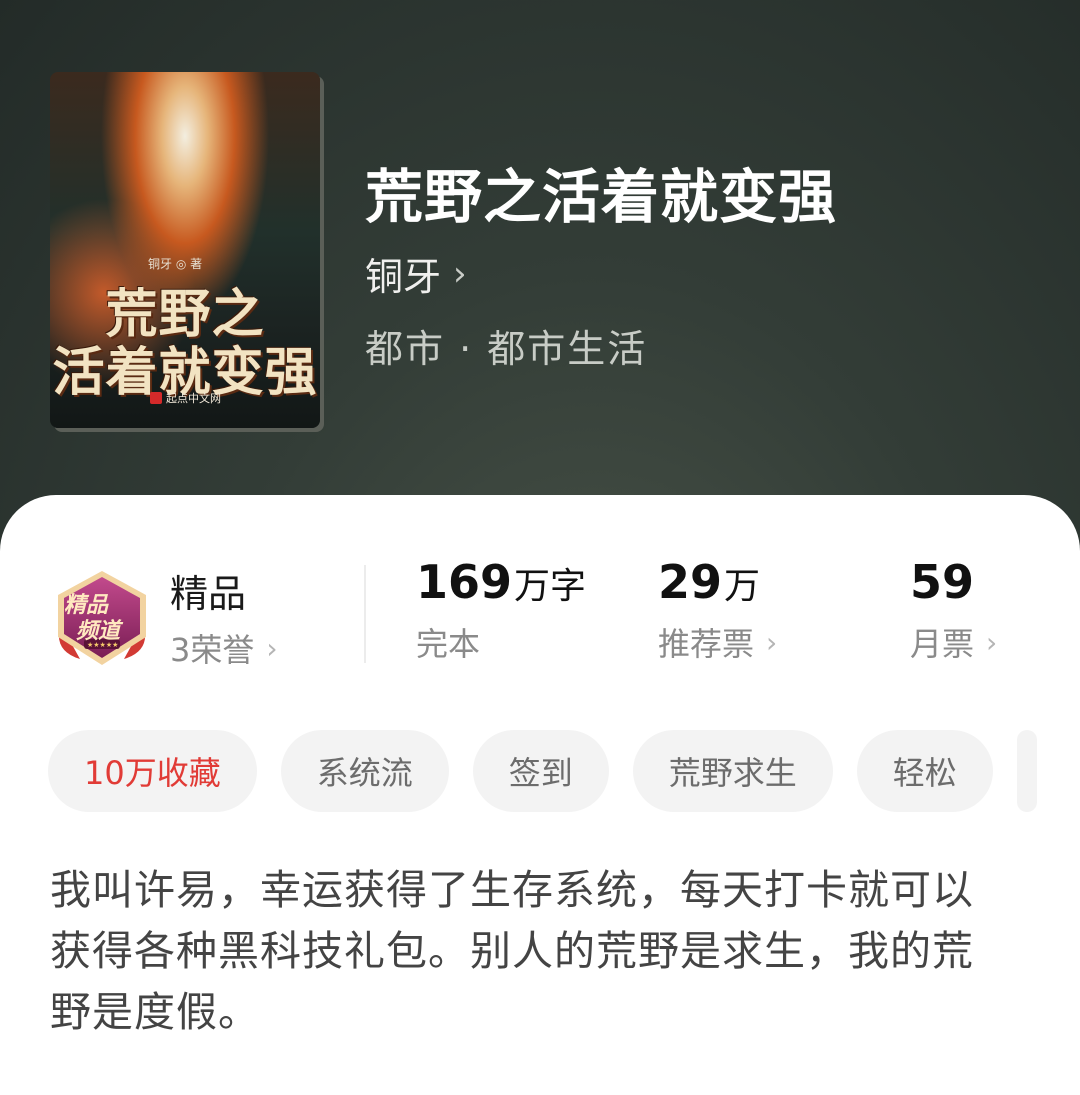 The width and height of the screenshot is (1080, 1095). I want to click on tag-chip-overflow, so click(1026, 771).